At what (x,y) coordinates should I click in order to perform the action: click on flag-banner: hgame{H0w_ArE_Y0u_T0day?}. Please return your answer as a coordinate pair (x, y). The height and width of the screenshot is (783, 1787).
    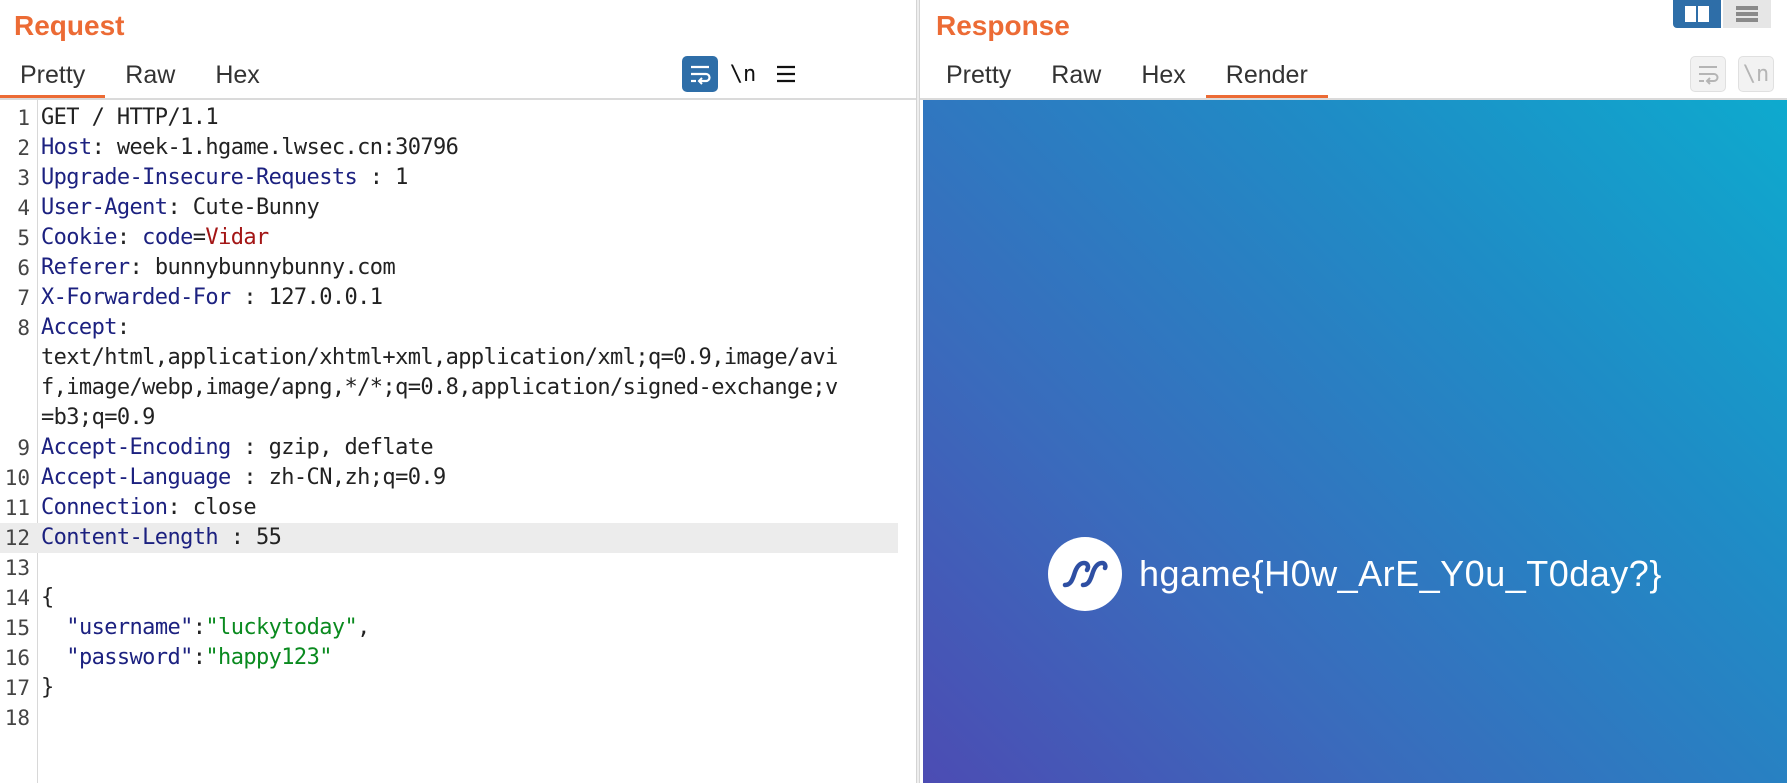
    Looking at the image, I should click on (1355, 574).